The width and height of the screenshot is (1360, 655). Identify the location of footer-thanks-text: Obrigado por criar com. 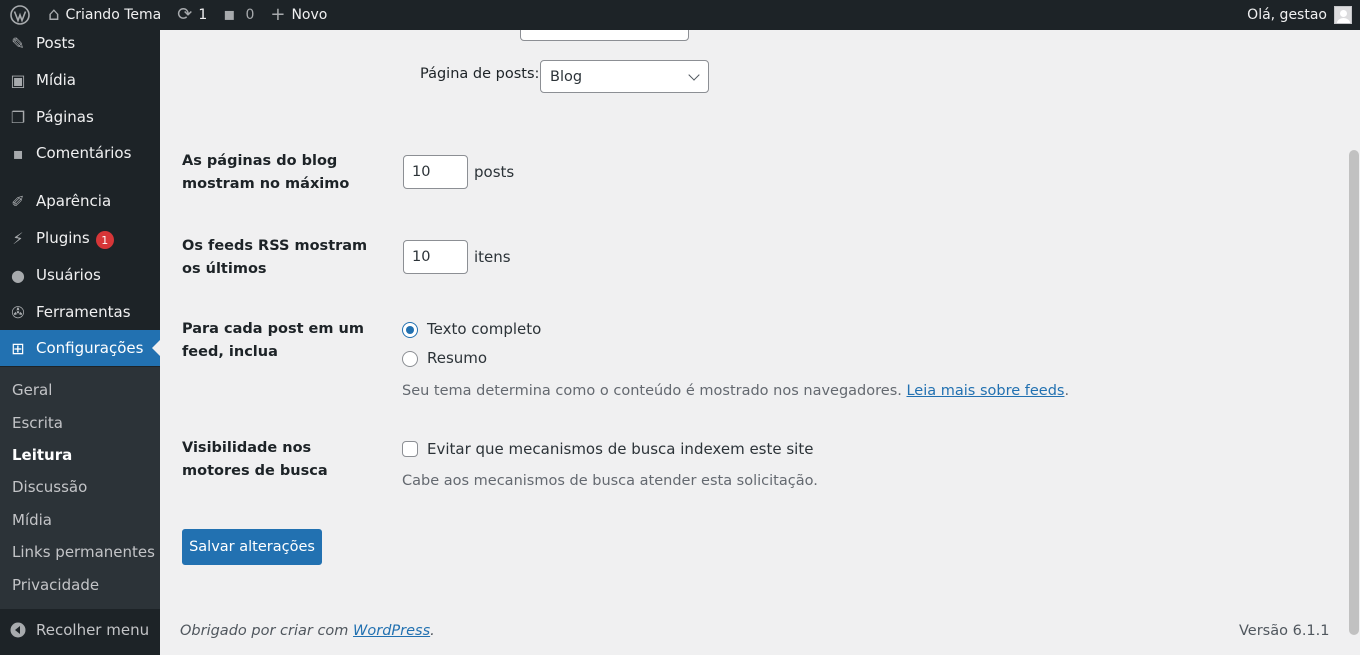
(264, 631).